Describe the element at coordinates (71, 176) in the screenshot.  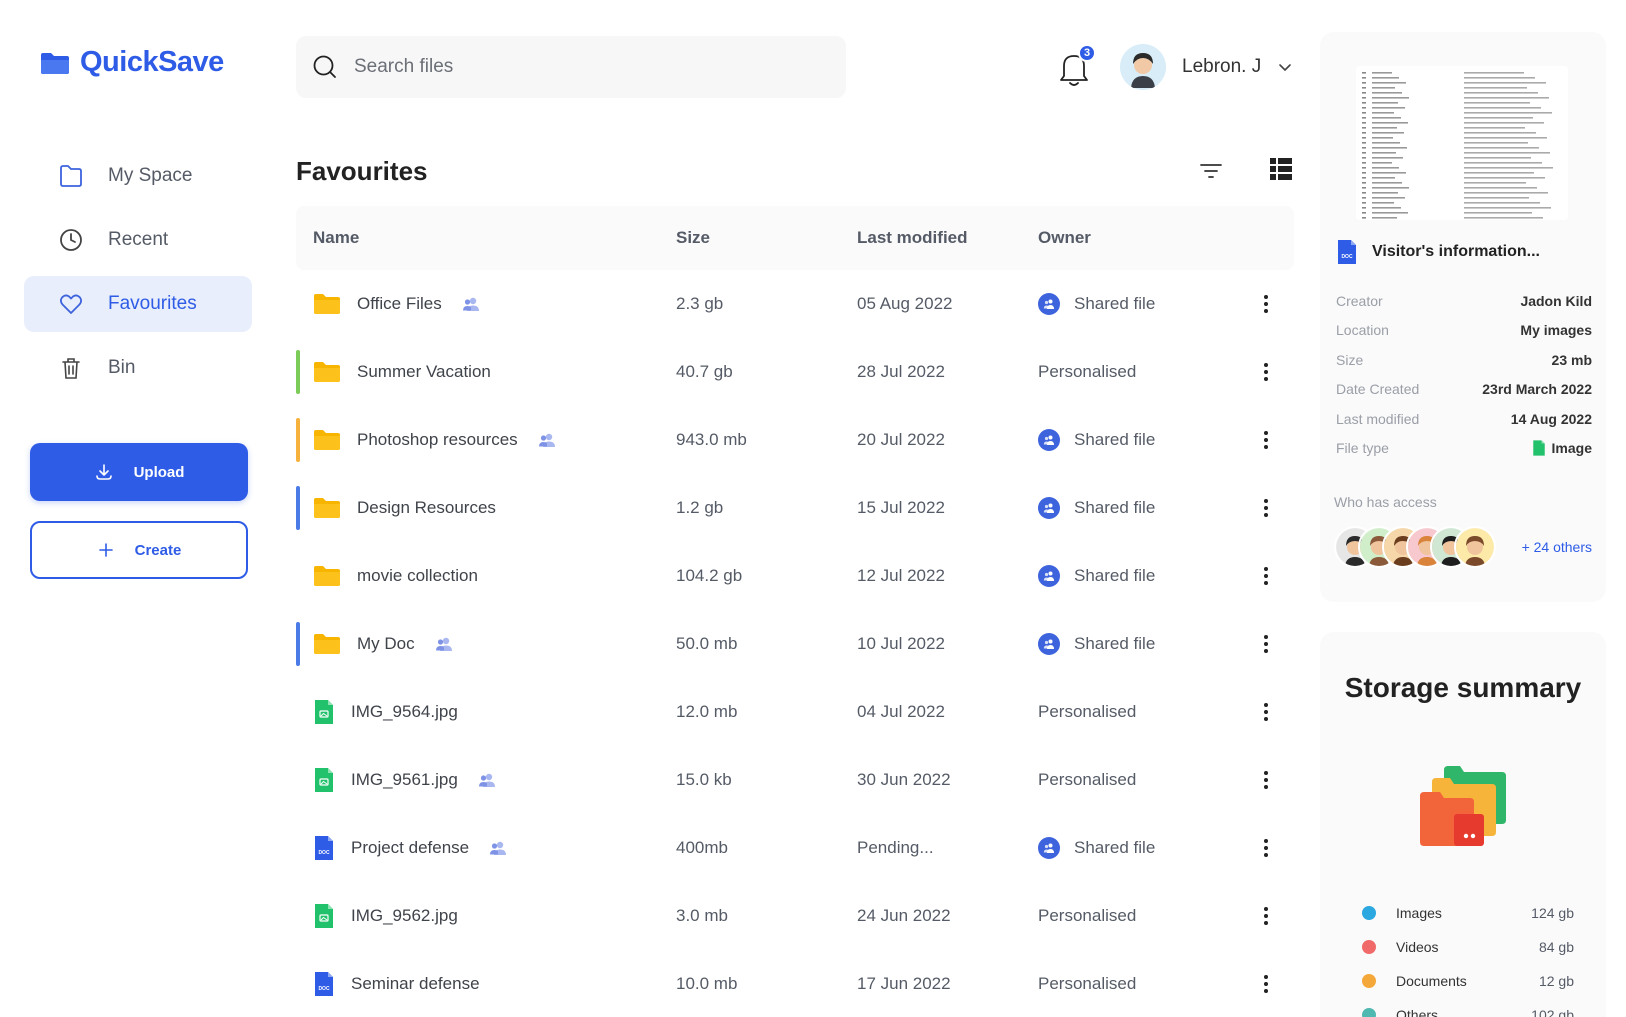
I see `folder-outline-icon` at that location.